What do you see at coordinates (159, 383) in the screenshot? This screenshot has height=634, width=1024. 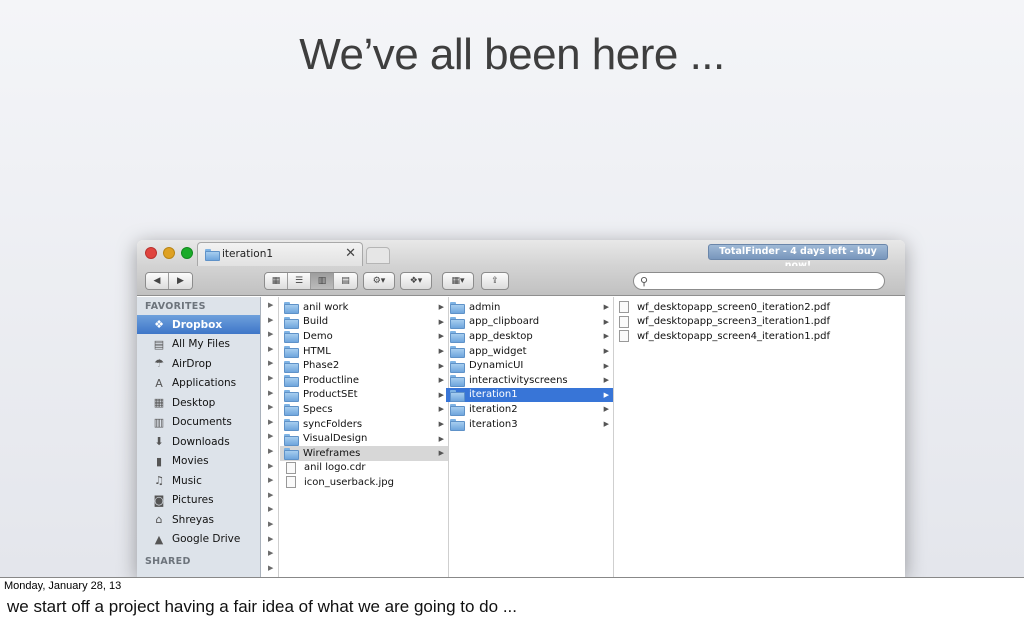 I see `applications-icon: A` at bounding box center [159, 383].